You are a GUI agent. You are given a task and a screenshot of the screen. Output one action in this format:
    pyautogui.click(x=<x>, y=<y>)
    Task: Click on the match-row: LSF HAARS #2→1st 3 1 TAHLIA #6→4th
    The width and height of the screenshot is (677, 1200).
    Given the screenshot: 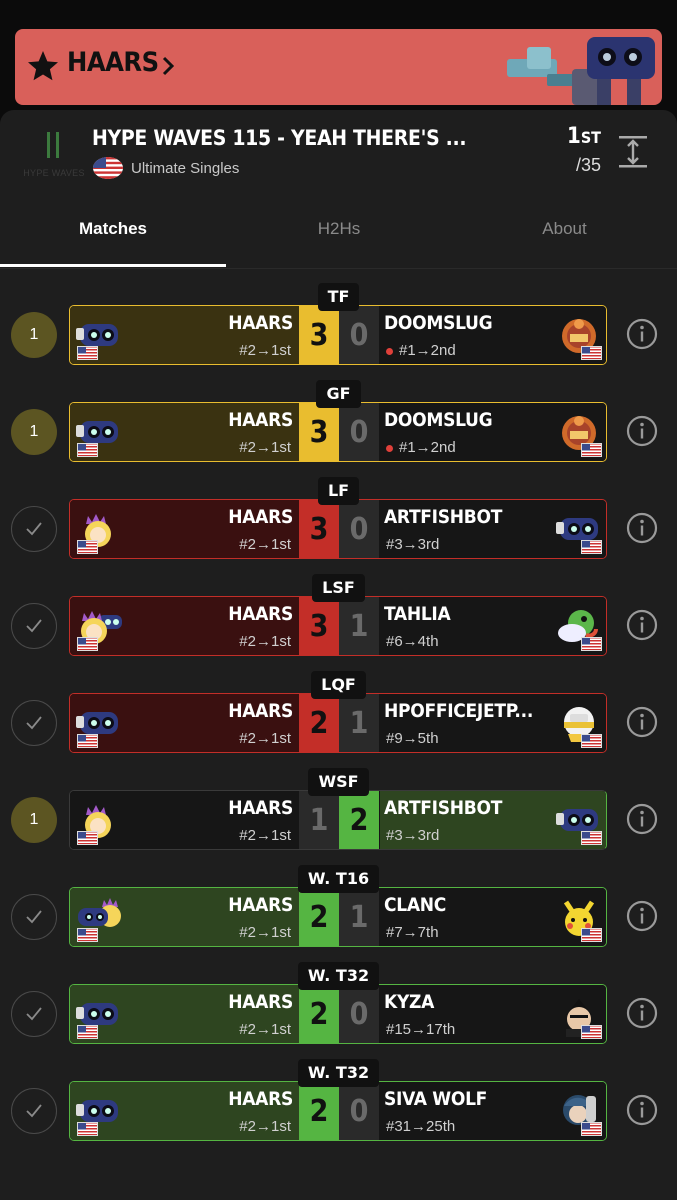 What is the action you would take?
    pyautogui.click(x=338, y=623)
    